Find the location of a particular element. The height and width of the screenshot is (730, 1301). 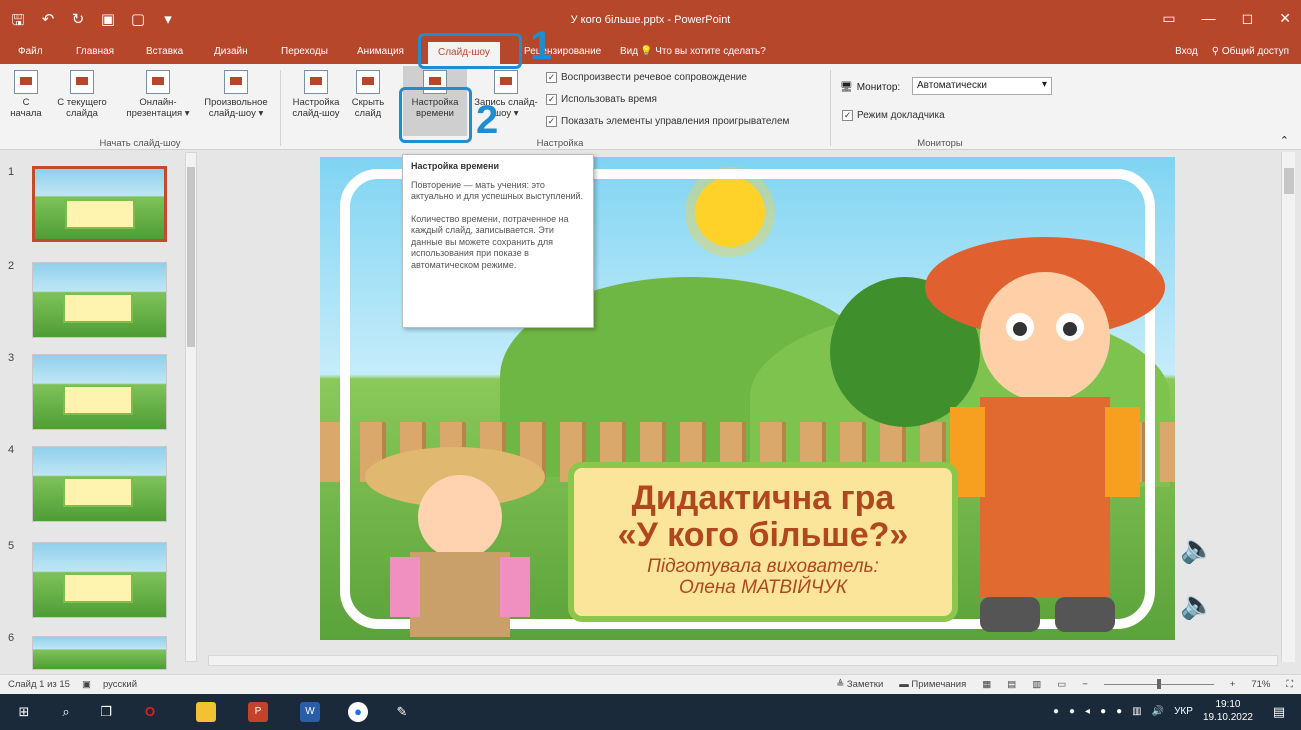

slide-thumbnails-pane: 1 2 3 4 5 6 is located at coordinates (100, 410).